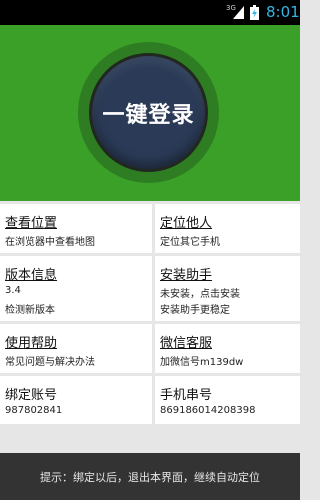  What do you see at coordinates (31, 343) in the screenshot?
I see `help-title: 使用帮助` at bounding box center [31, 343].